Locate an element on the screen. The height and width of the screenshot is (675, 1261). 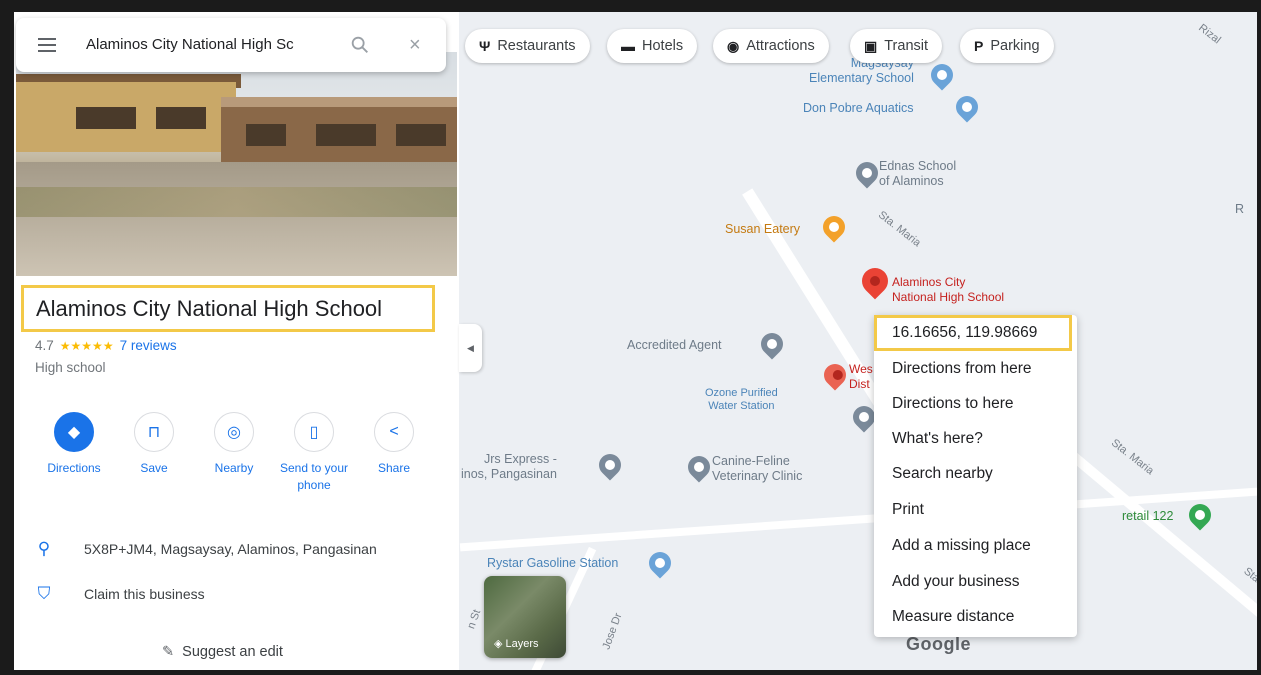
action-label: Send to your phone is located at coordinates (314, 476).